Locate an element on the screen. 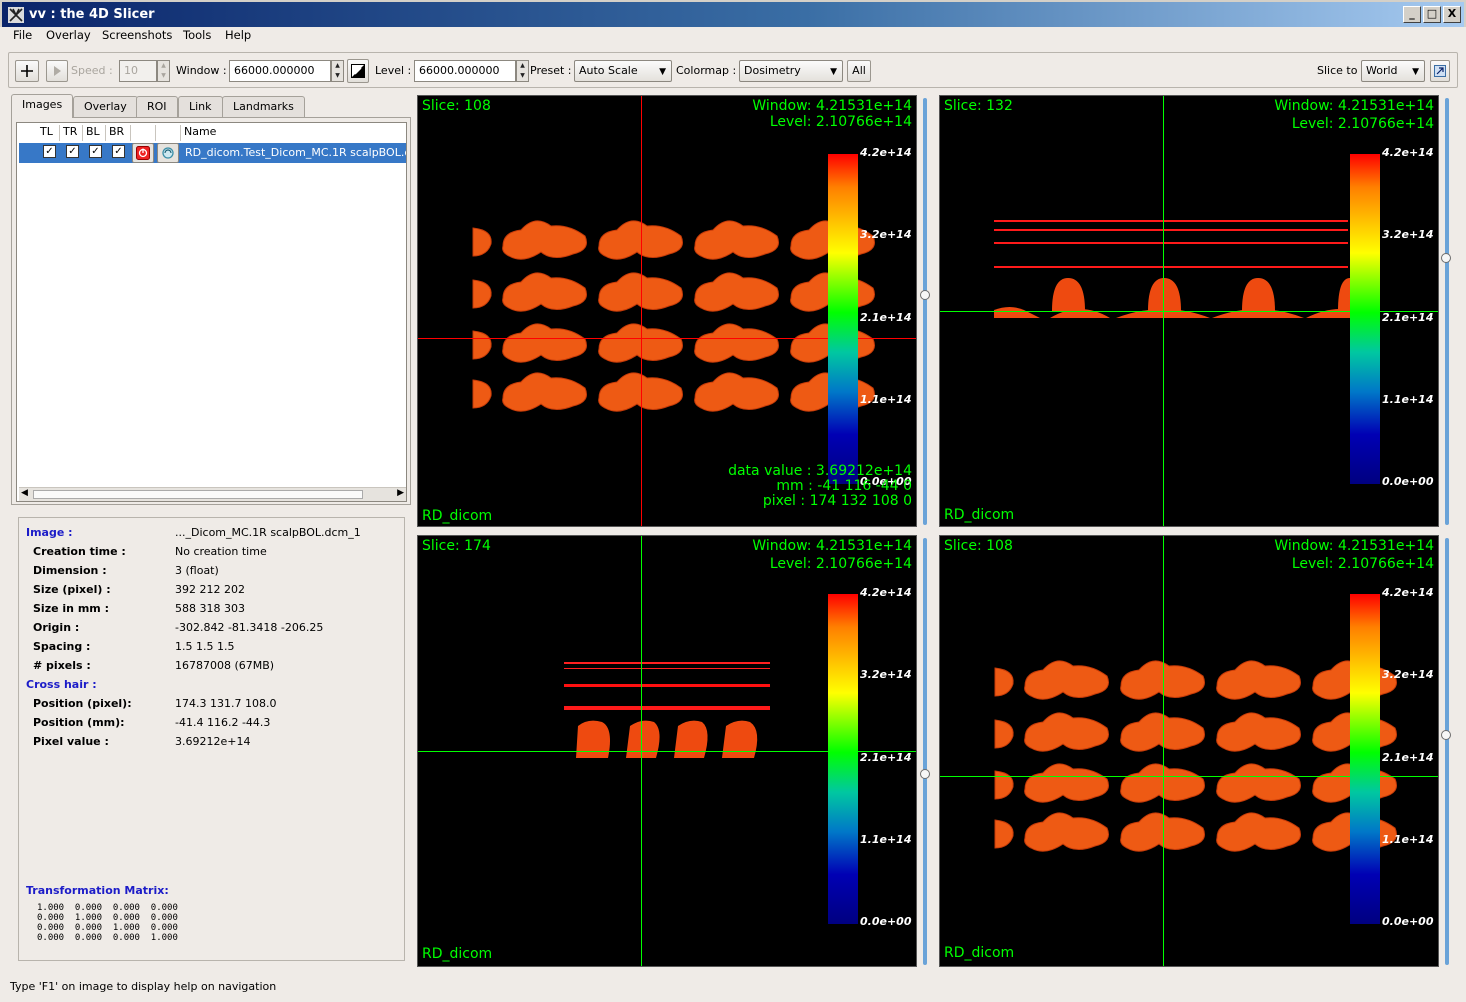 This screenshot has width=1466, height=1002. crosshair-heading: Cross hair : is located at coordinates (61, 684).